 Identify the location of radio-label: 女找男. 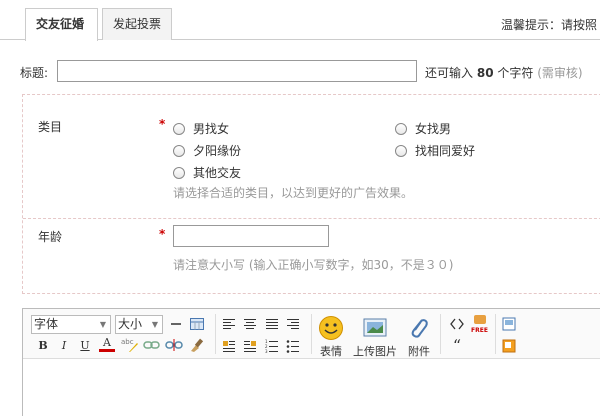
(433, 129).